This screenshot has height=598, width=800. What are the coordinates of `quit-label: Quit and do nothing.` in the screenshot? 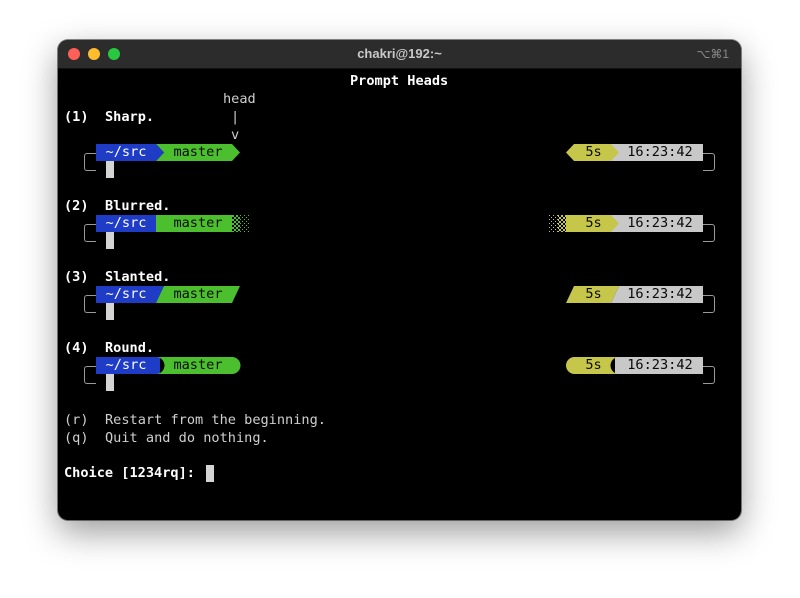 It's located at (187, 438).